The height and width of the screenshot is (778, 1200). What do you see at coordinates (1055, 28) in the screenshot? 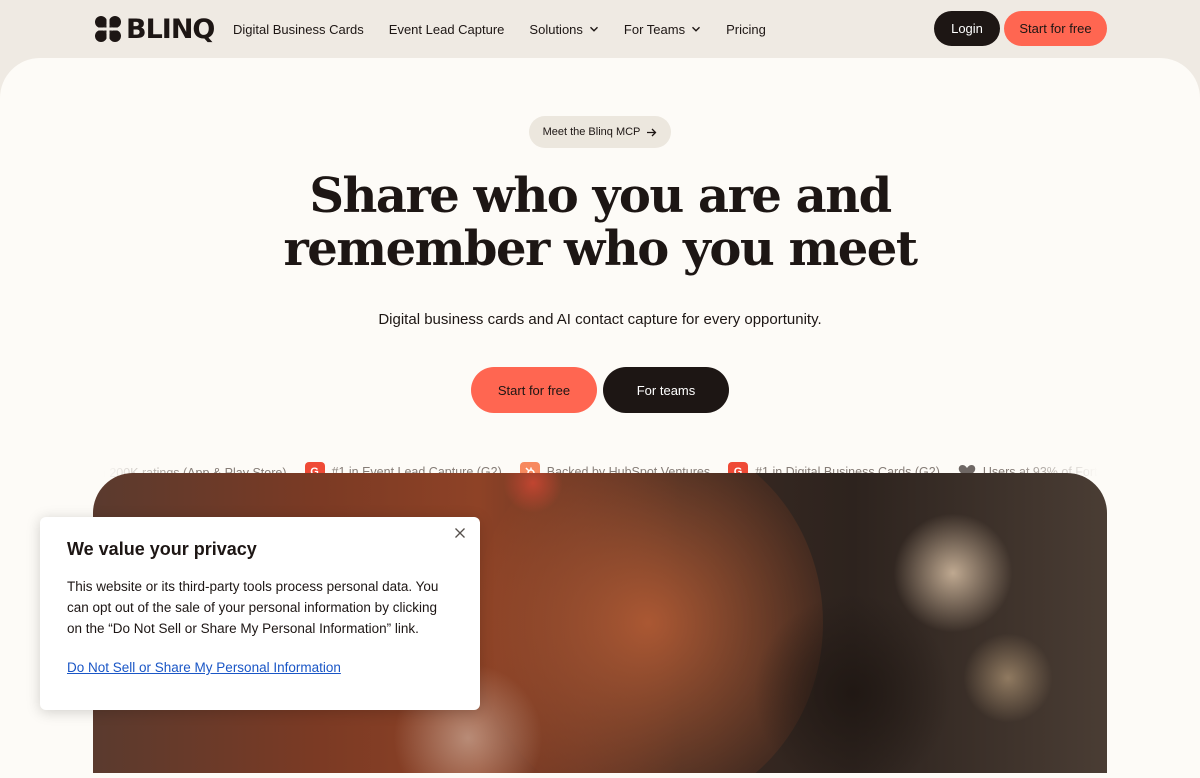
I see `start-for-free-nav-button: Start for free` at bounding box center [1055, 28].